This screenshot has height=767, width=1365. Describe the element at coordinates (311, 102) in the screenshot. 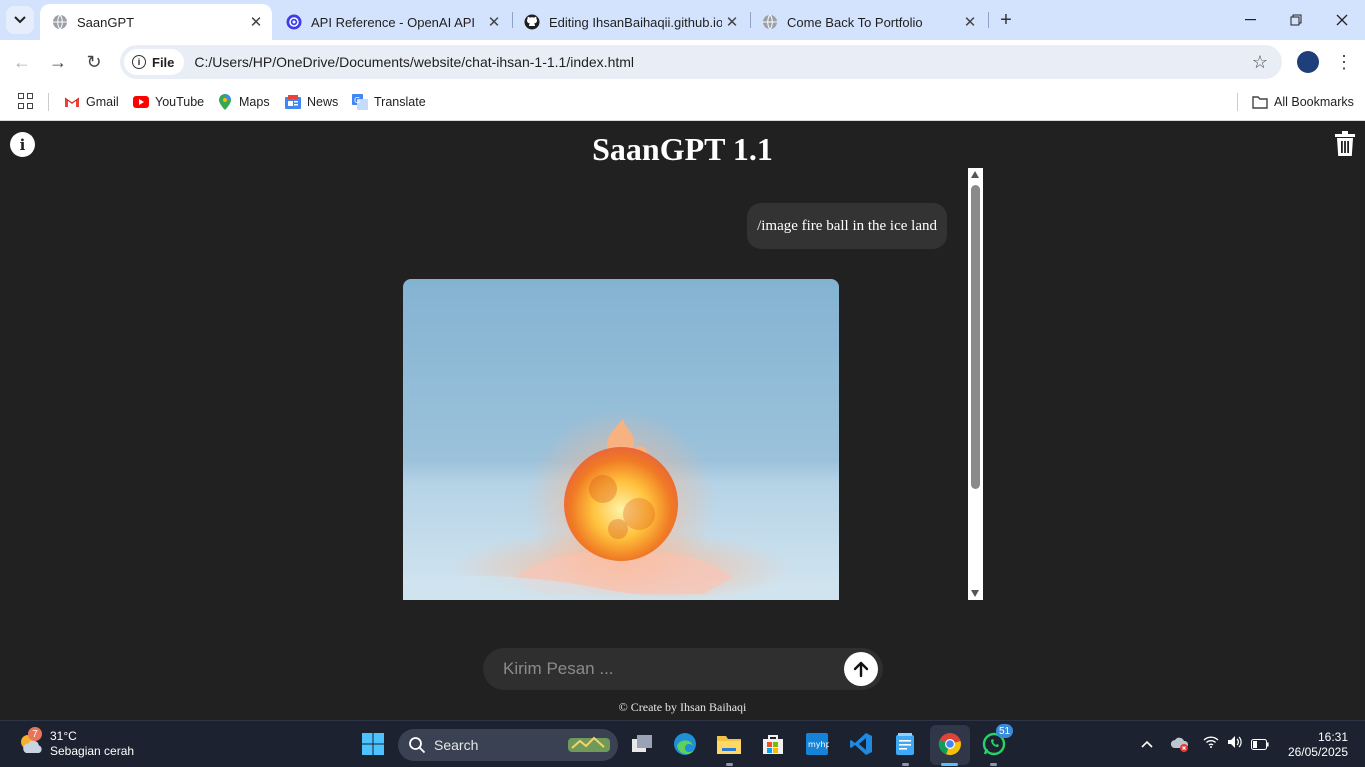

I see `bookmark-news: News` at that location.